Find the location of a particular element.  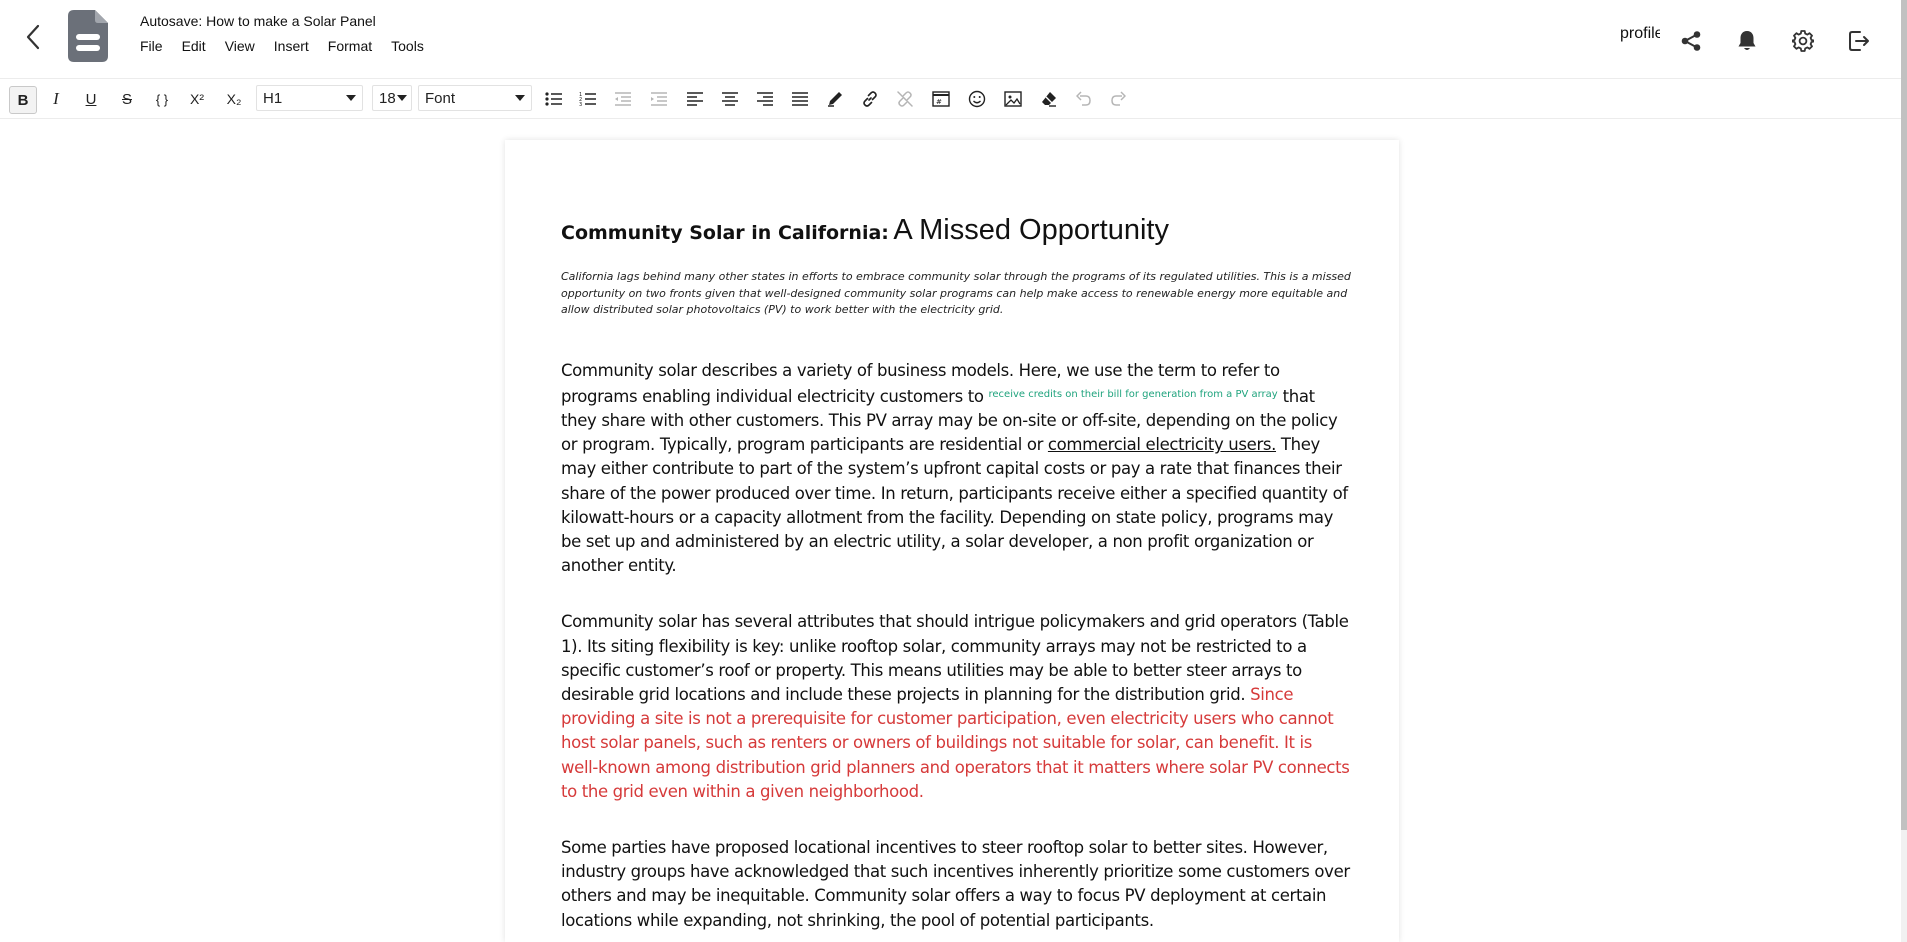

redo-icon is located at coordinates (1118, 99).